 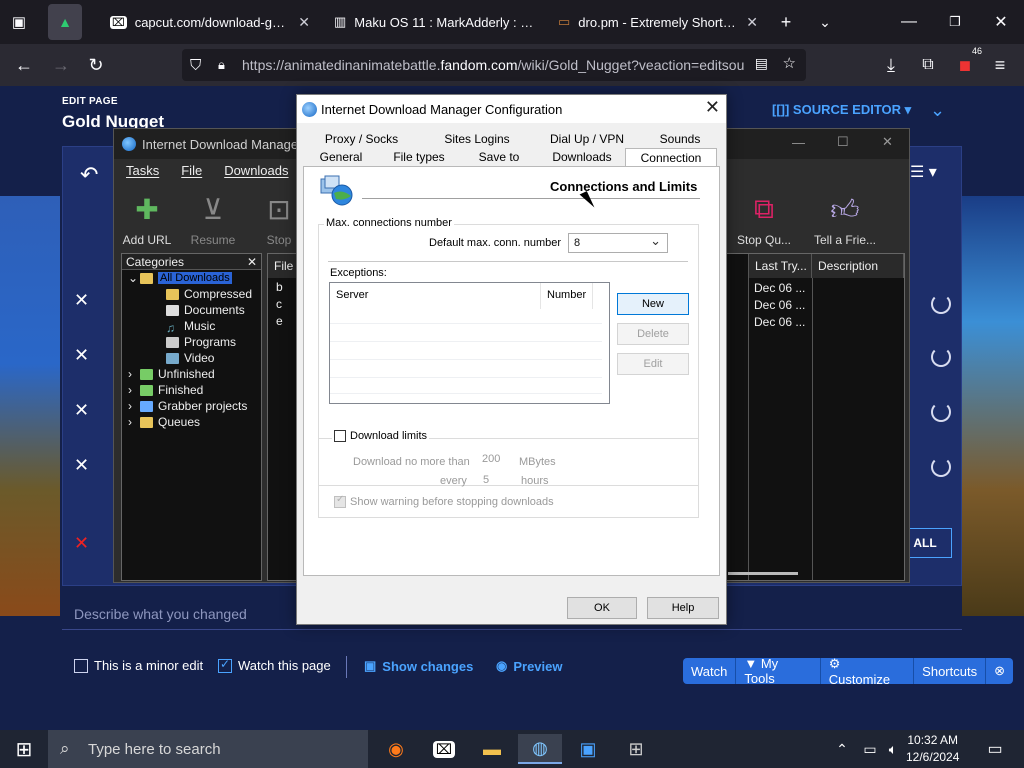 What do you see at coordinates (191, 310) in the screenshot?
I see `category-documents: Documents` at bounding box center [191, 310].